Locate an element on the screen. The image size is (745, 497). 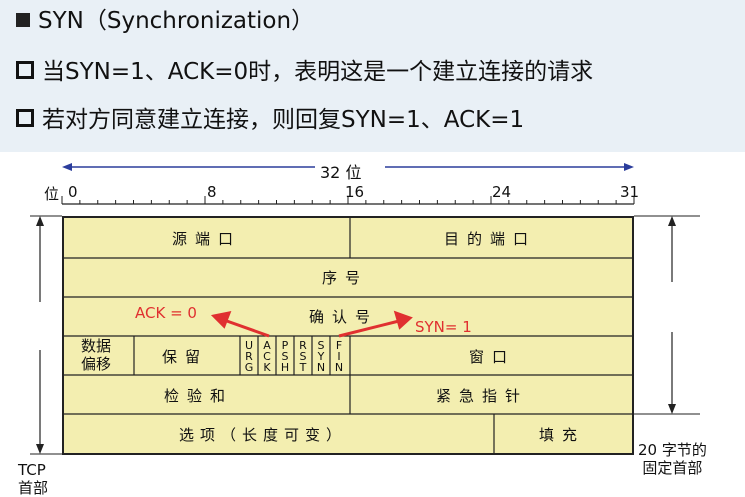
syn-arrowhead is located at coordinates (403, 320).